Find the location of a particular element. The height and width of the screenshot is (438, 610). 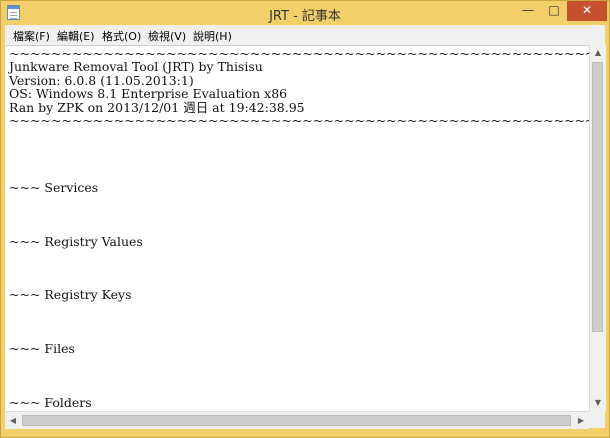

horizontal-scroll-thumb is located at coordinates (296, 420).